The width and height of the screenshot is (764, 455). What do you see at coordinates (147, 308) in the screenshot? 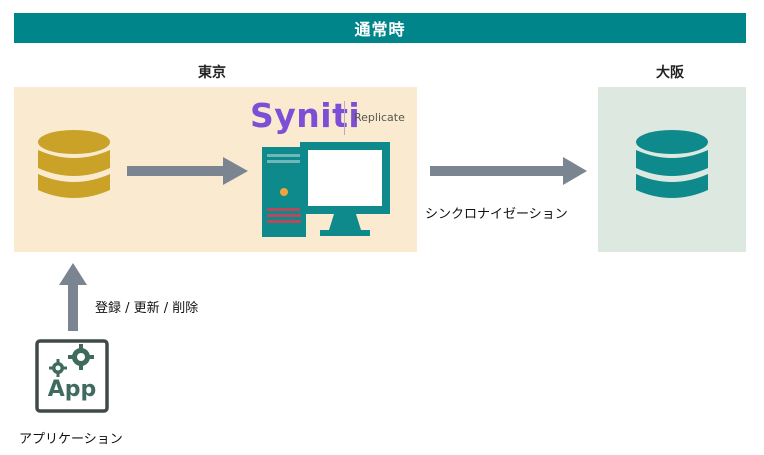
I see `operations-label: 登録 / 更新 / 削除` at bounding box center [147, 308].